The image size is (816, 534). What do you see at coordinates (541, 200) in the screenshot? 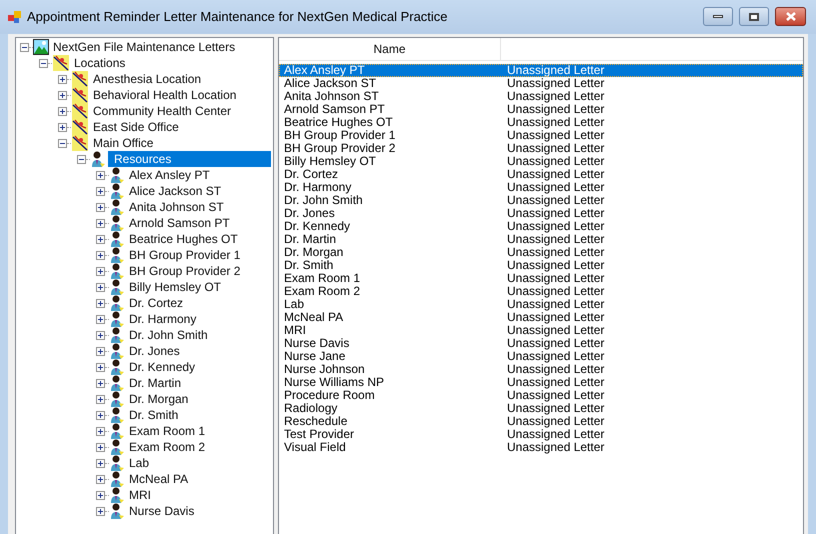
I see `list-row: Dr. John Smith Unassigned Letter` at bounding box center [541, 200].